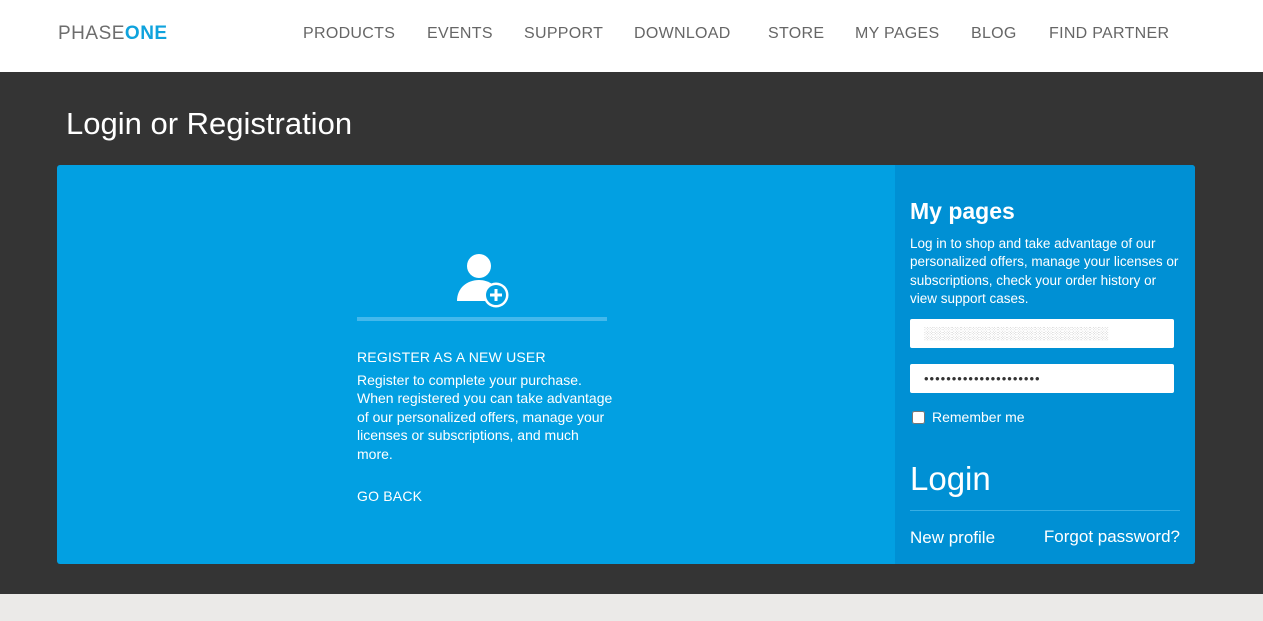  What do you see at coordinates (91, 33) in the screenshot?
I see `logo-light-text: PHASE` at bounding box center [91, 33].